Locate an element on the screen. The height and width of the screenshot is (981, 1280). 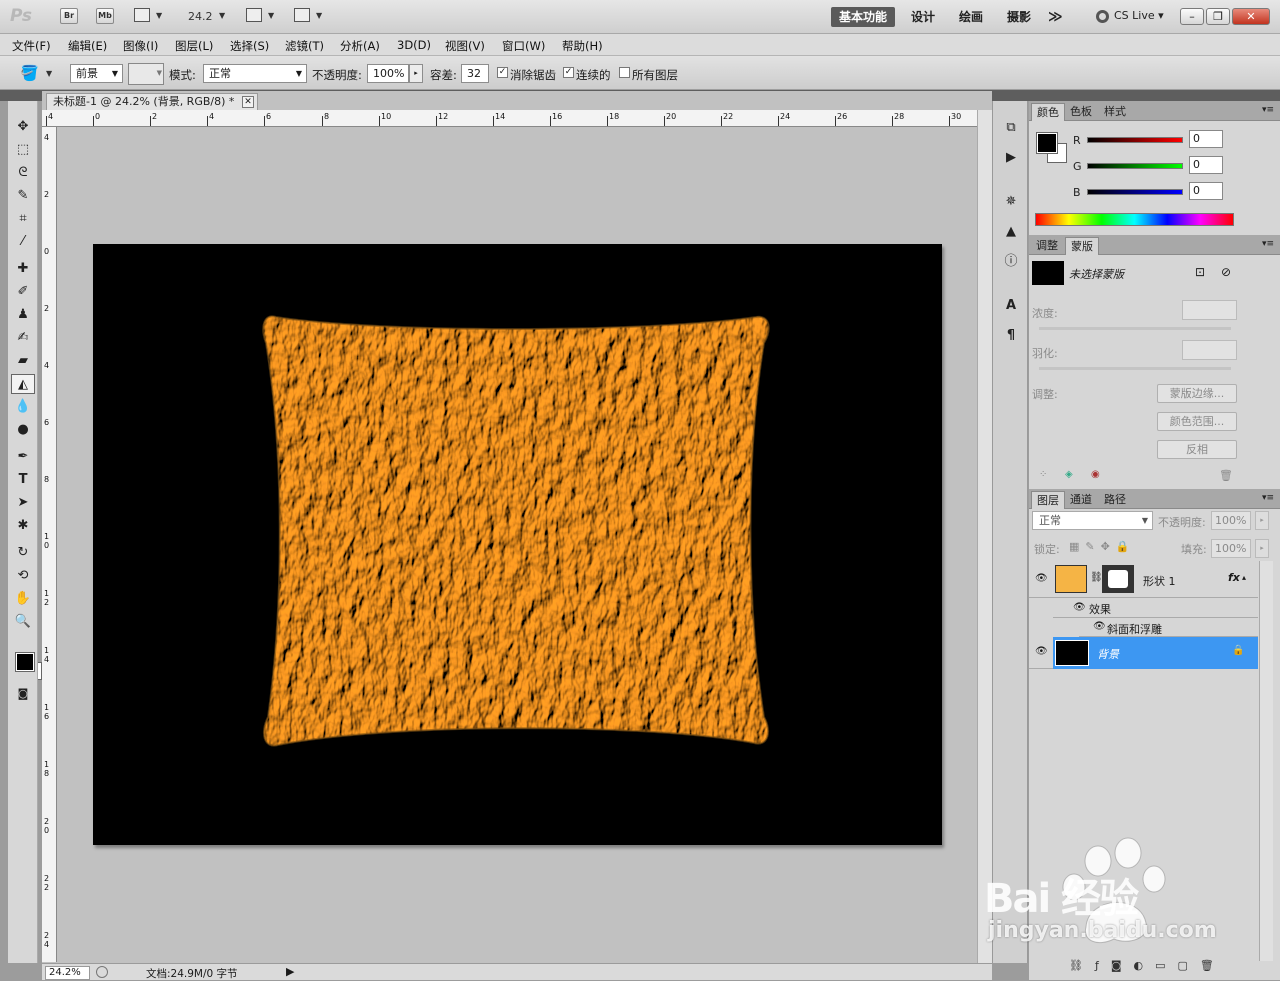
character-panel-icon: A is located at coordinates (1011, 306).